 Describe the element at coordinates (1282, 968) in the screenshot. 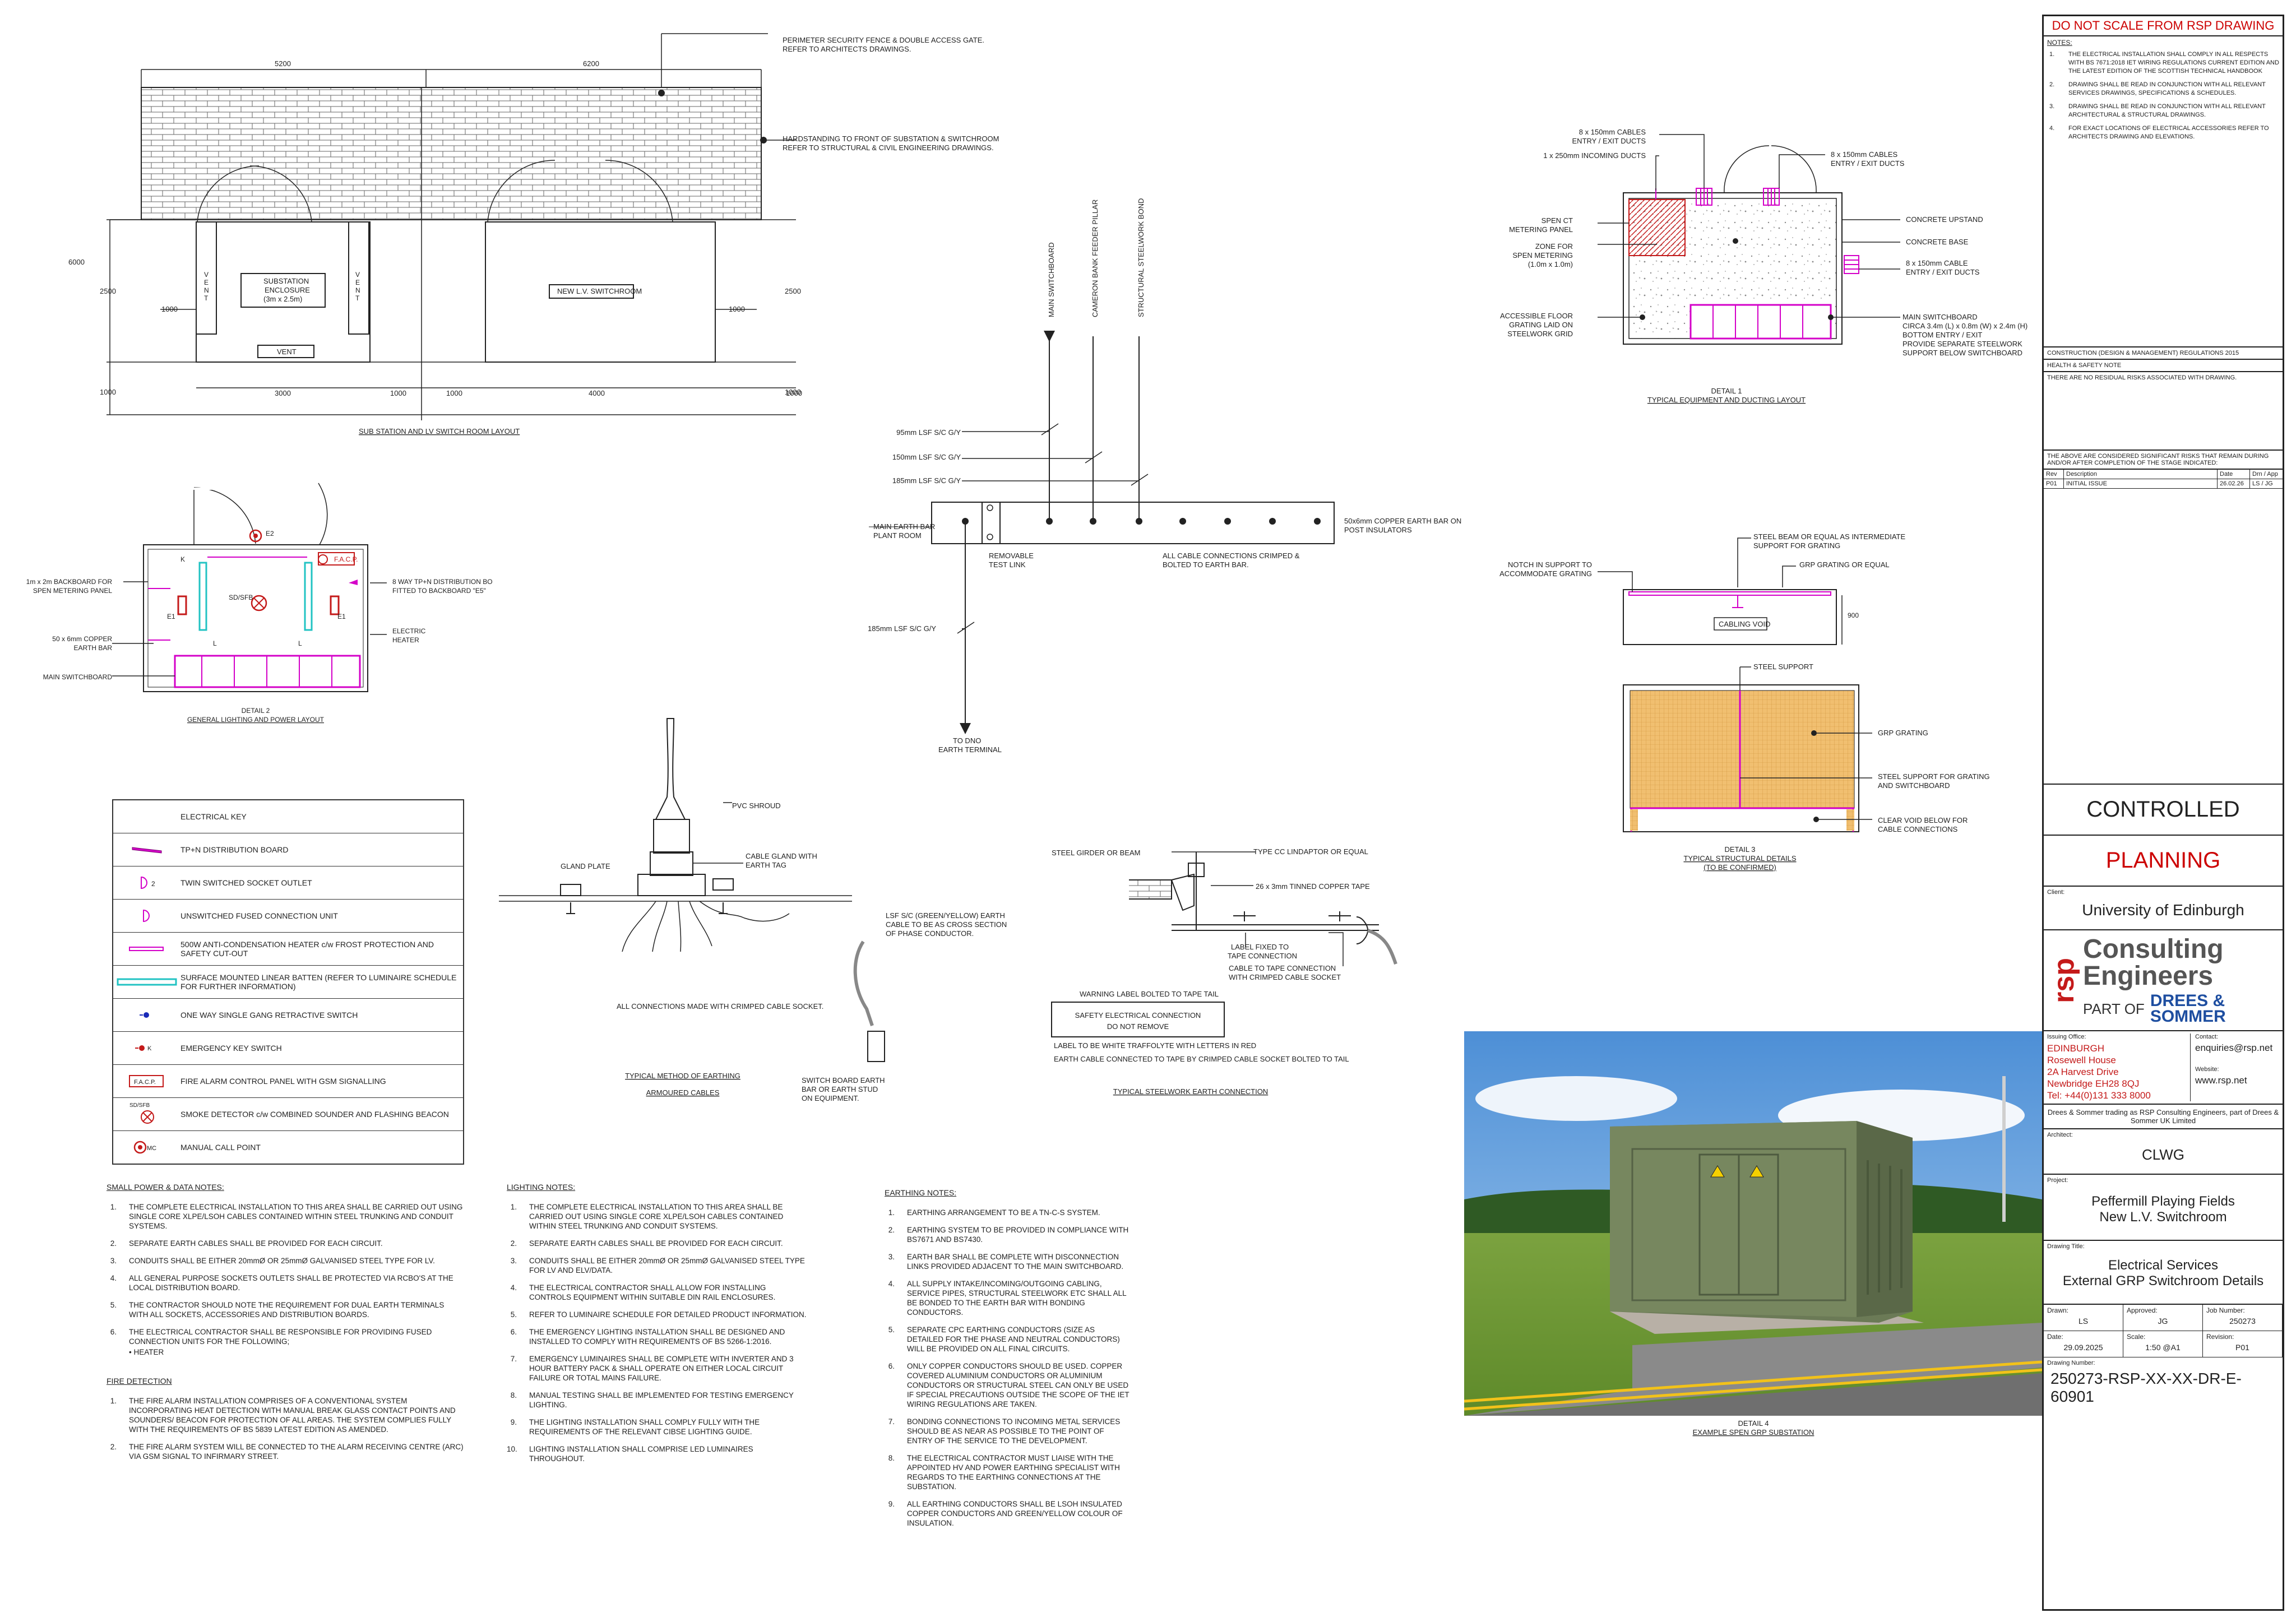

I see `svg-text: CABLE TO TAPE CONNECTION` at that location.